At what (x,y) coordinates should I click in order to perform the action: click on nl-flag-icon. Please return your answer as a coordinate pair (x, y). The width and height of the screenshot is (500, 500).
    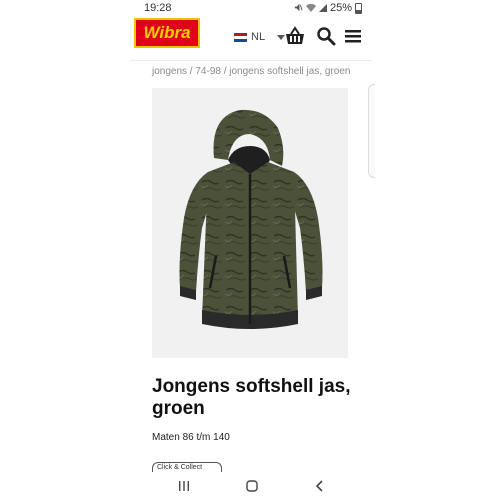
    Looking at the image, I should click on (240, 37).